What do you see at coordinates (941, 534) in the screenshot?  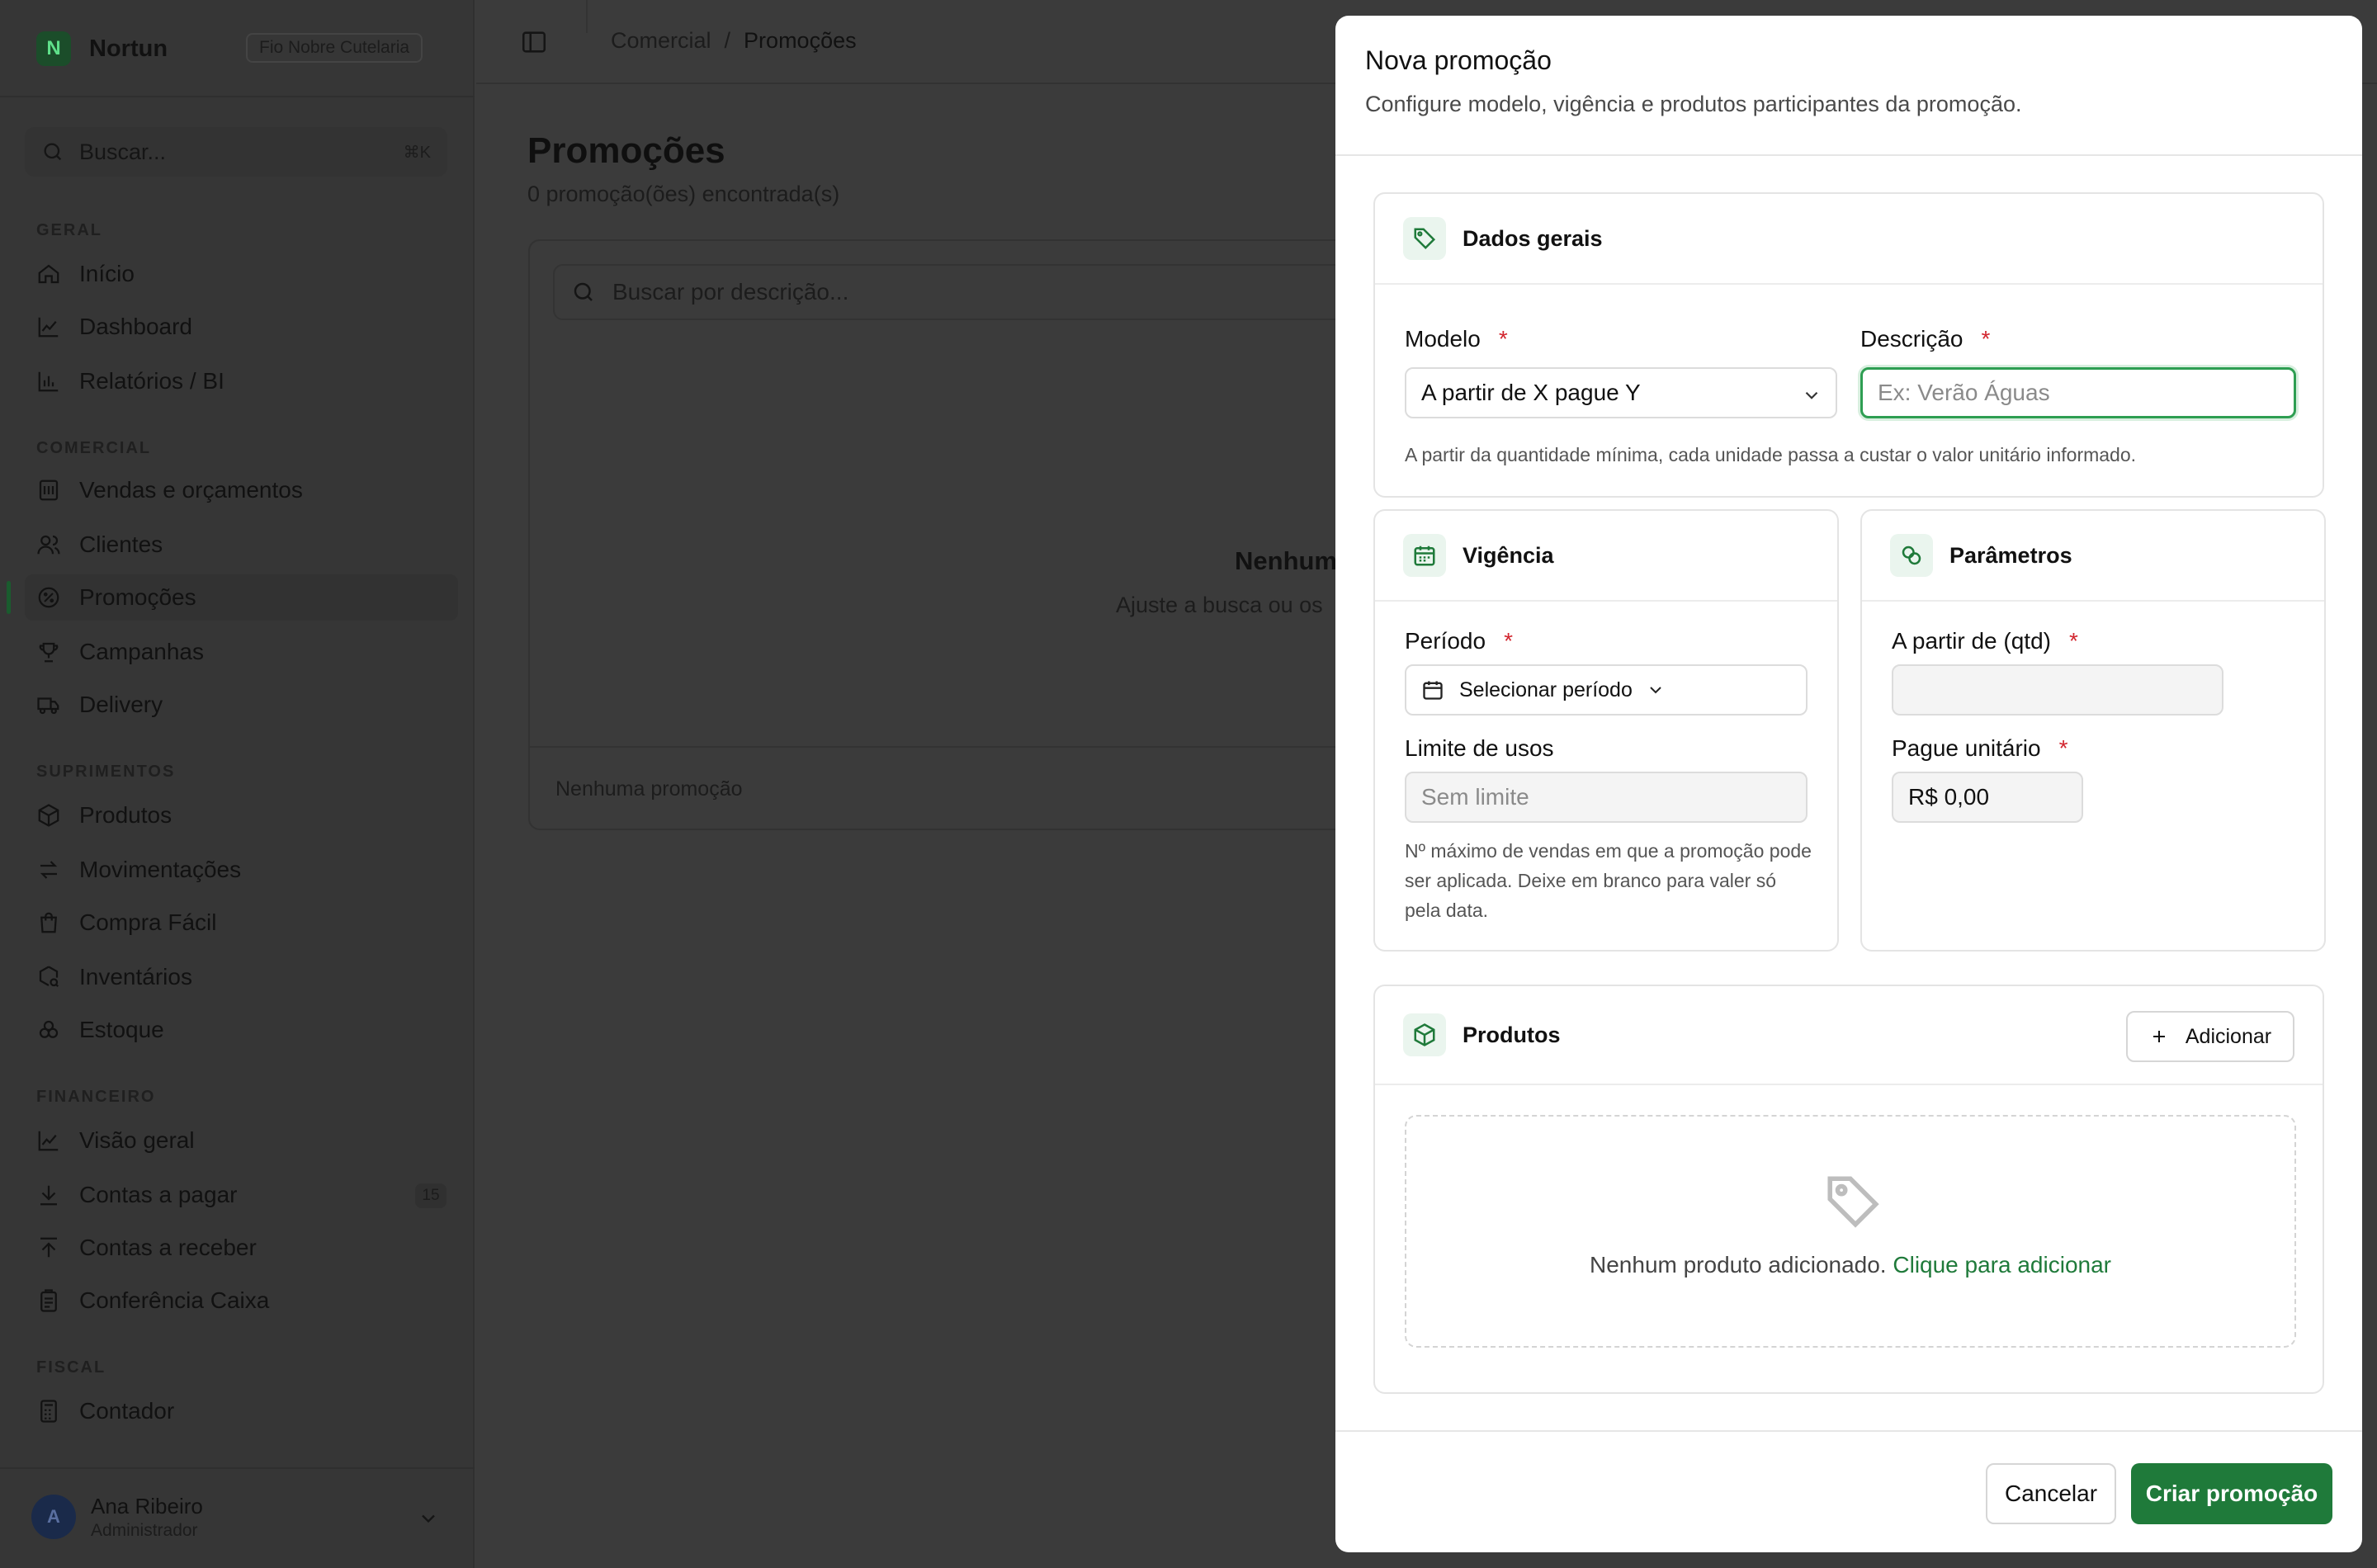 I see `promotions-card` at bounding box center [941, 534].